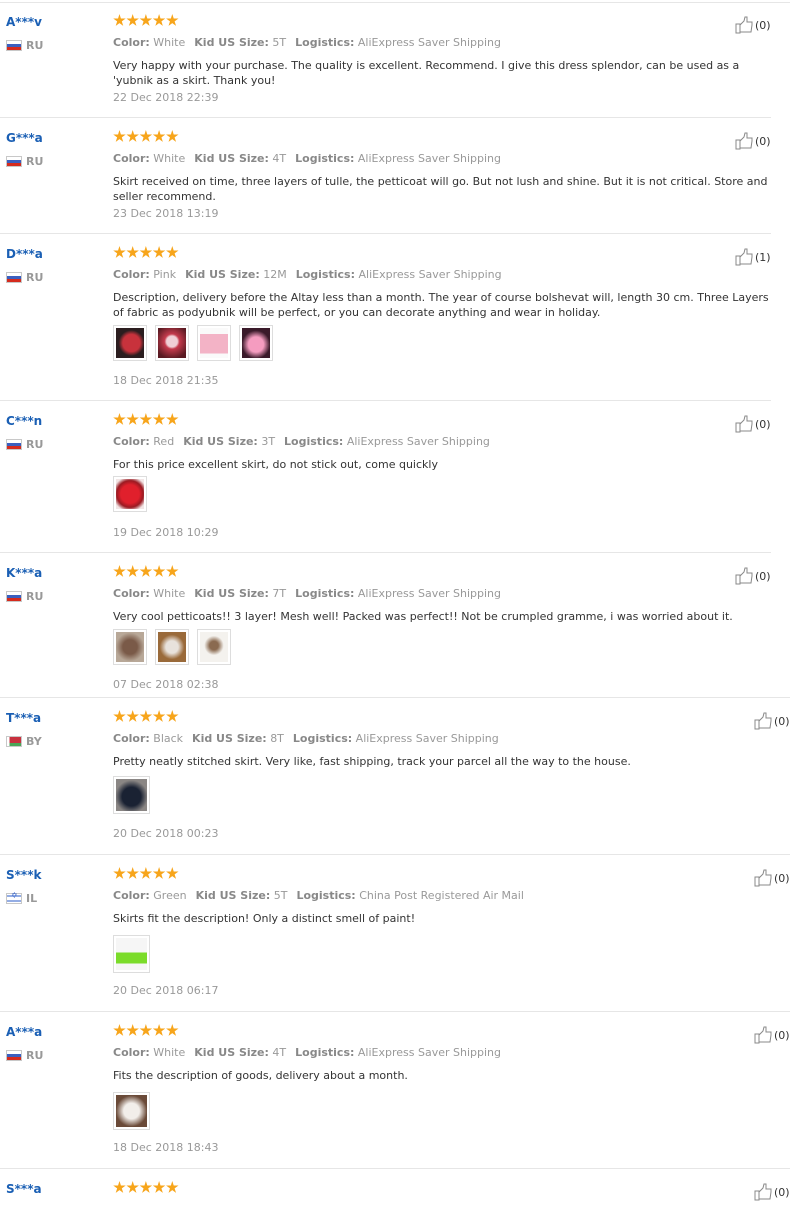 The image size is (800, 1209). I want to click on reviewer-name: K***a, so click(24, 573).